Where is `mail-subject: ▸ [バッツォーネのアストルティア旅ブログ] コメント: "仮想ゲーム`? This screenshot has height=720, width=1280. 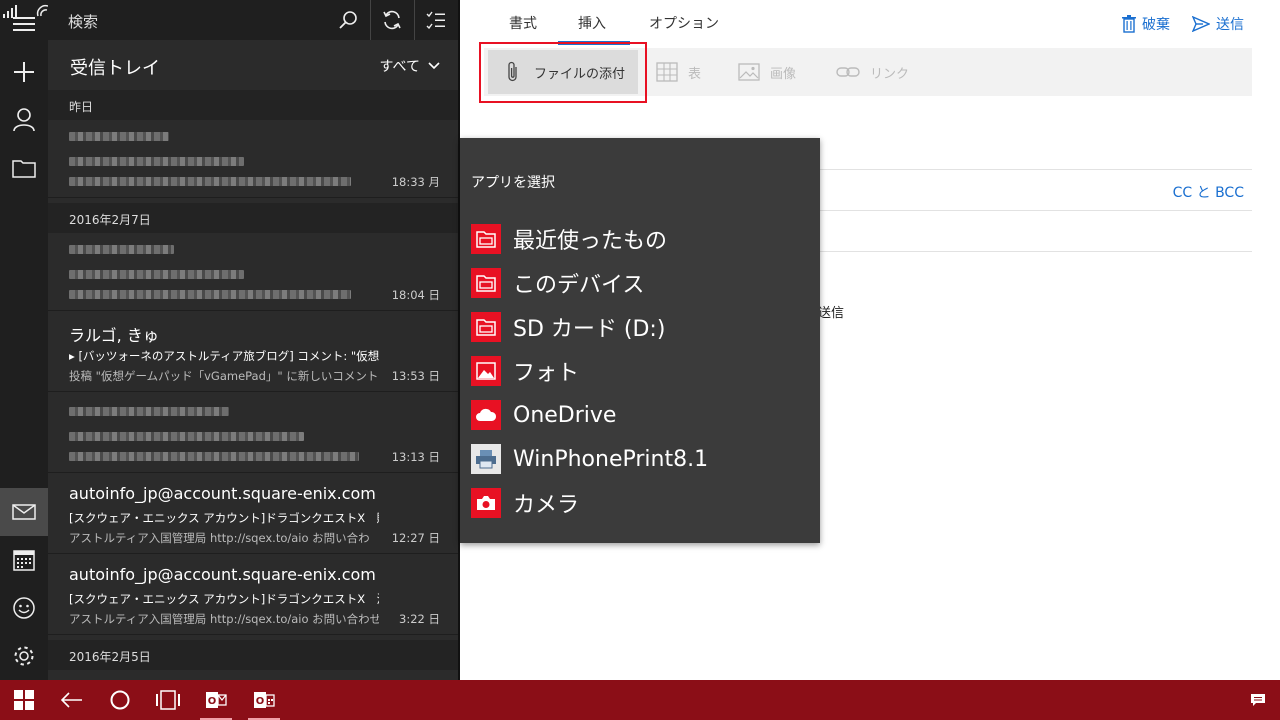
mail-subject: ▸ [バッツォーネのアストルティア旅ブログ] コメント: "仮想ゲーム is located at coordinates (224, 356).